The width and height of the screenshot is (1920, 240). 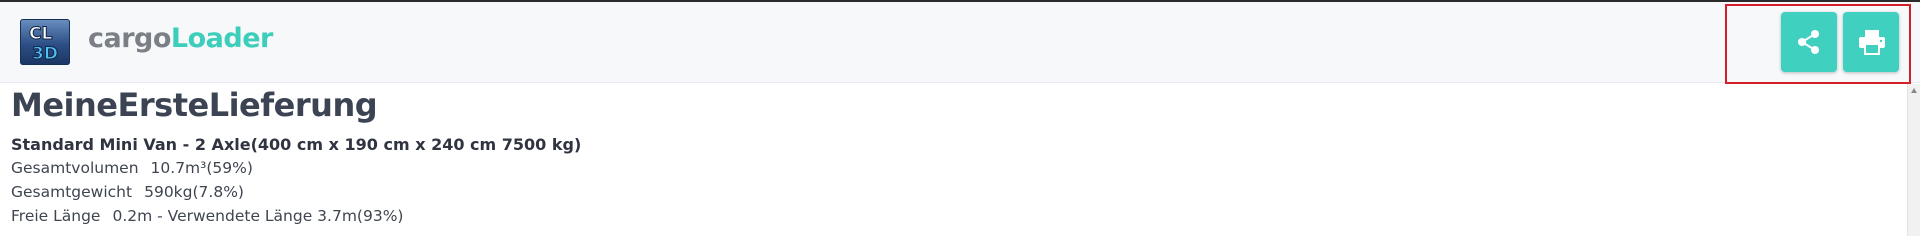 What do you see at coordinates (40, 34) in the screenshot?
I see `svg-text: CL` at bounding box center [40, 34].